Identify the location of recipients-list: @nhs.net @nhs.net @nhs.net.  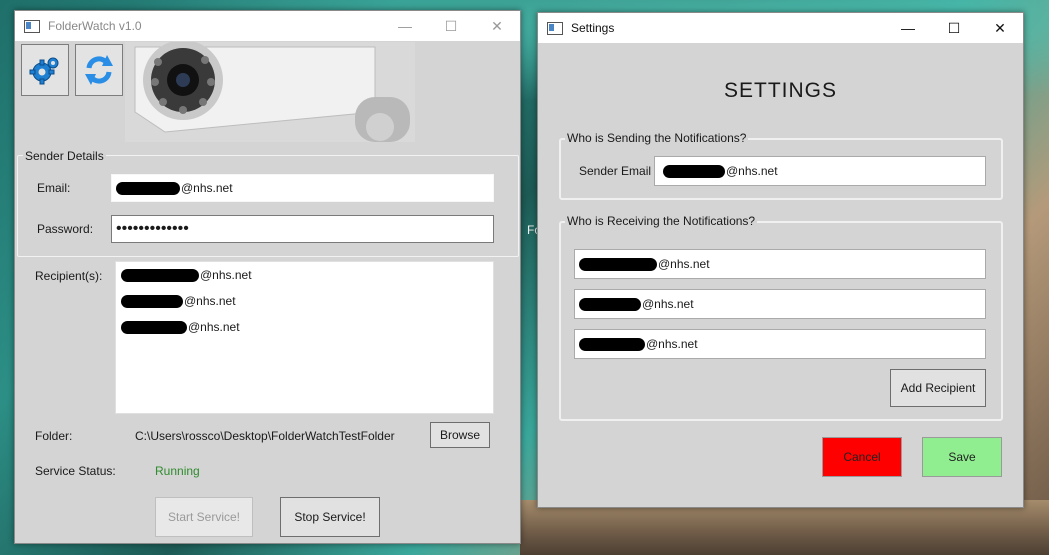
(304, 337).